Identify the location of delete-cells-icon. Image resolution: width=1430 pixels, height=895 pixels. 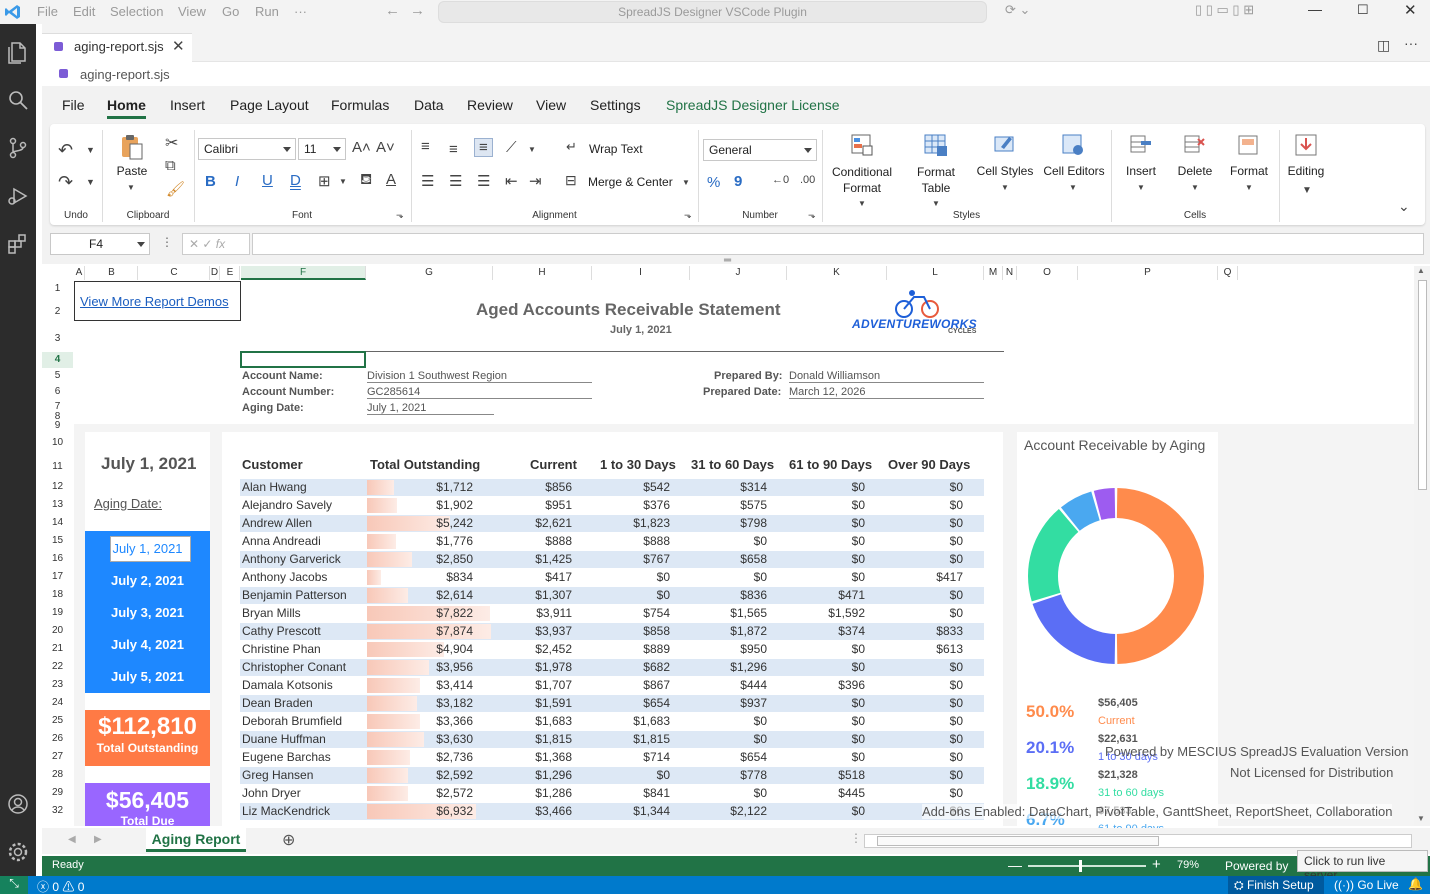
(1195, 145).